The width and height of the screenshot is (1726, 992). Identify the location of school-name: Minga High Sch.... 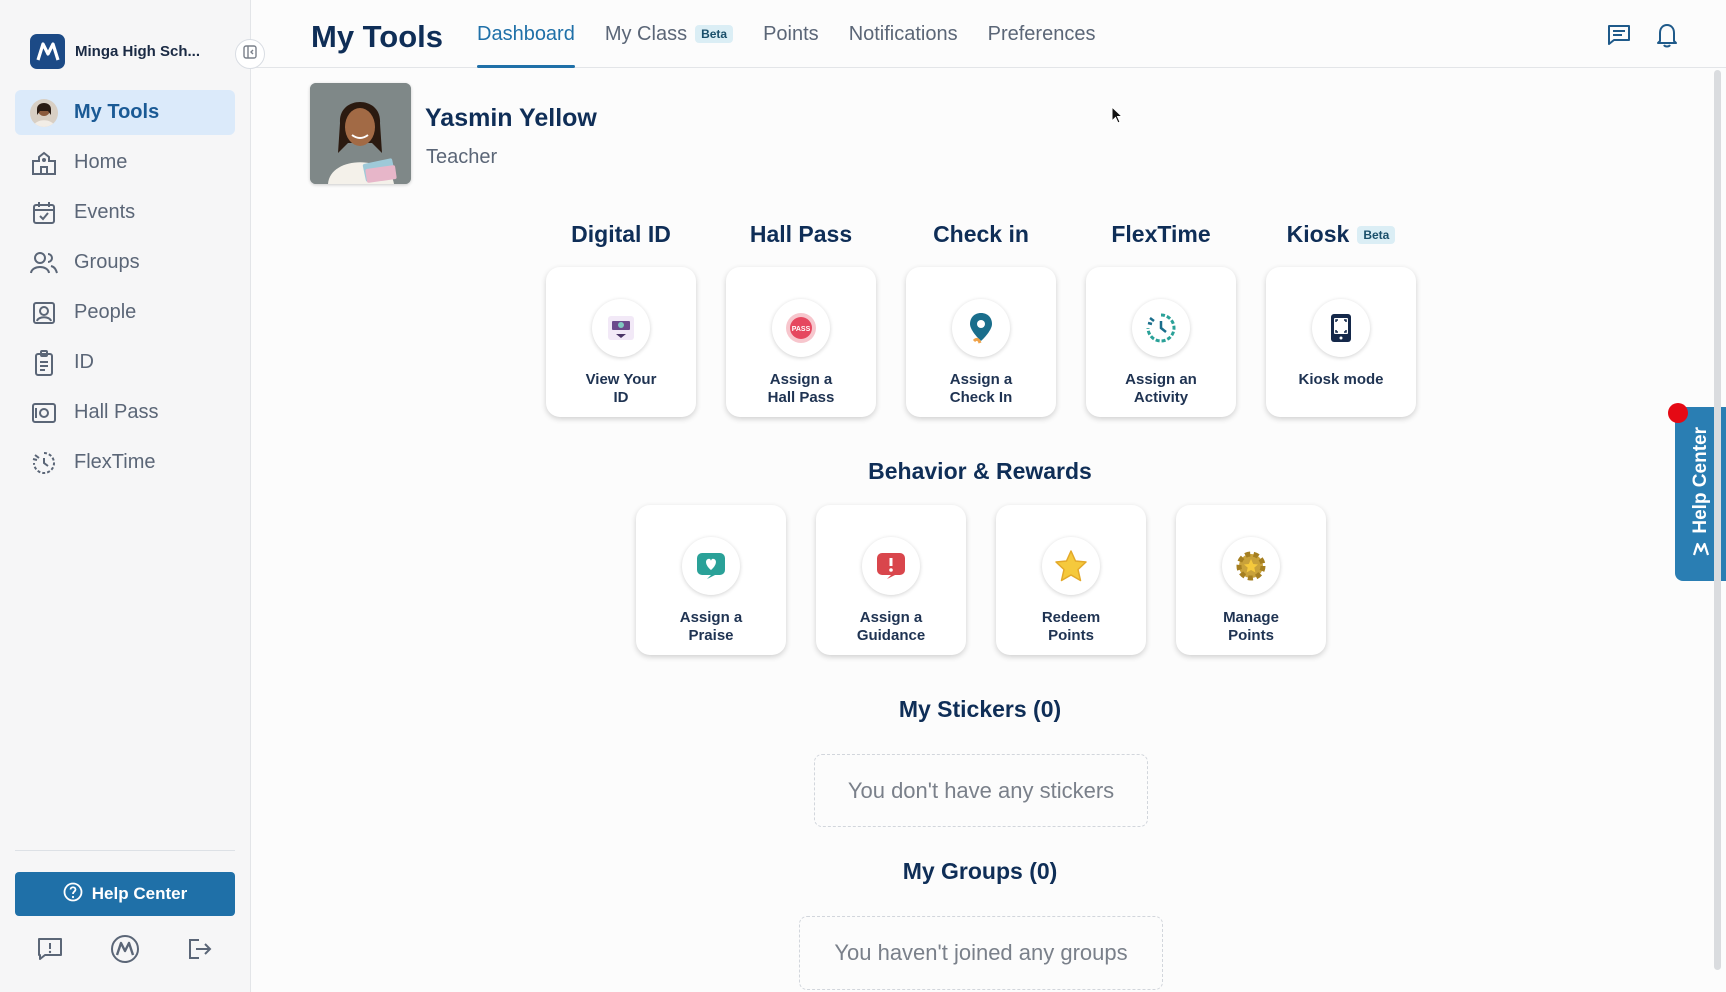
(138, 51).